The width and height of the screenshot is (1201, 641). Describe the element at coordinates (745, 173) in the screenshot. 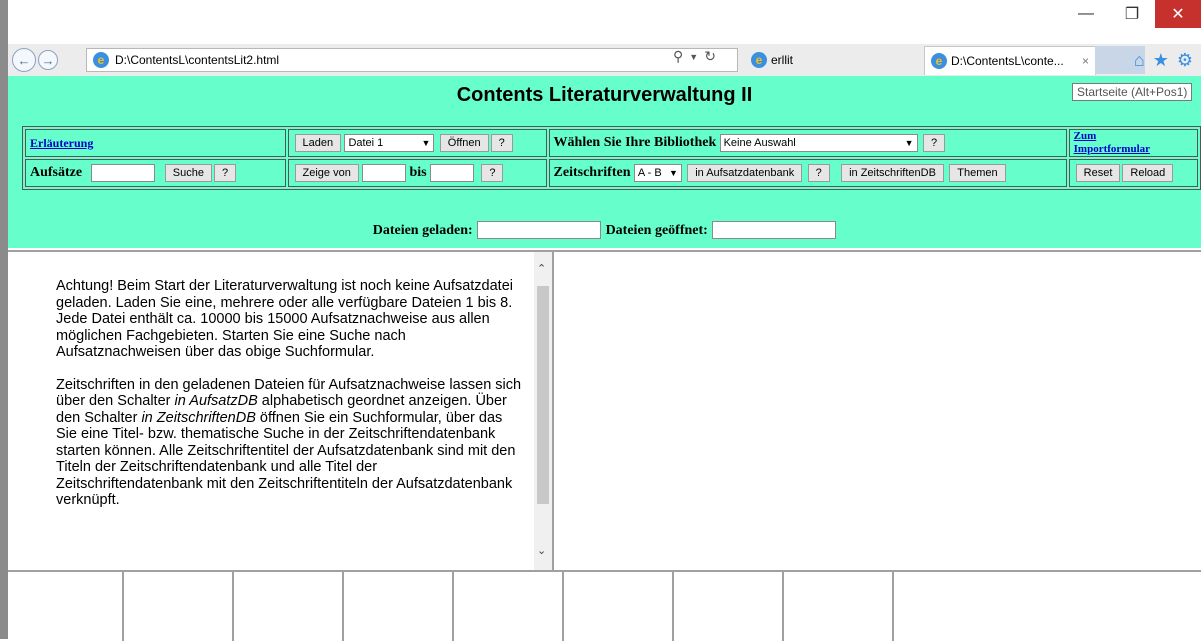

I see `in-article-db-button: in Aufsatzdatenbank` at that location.